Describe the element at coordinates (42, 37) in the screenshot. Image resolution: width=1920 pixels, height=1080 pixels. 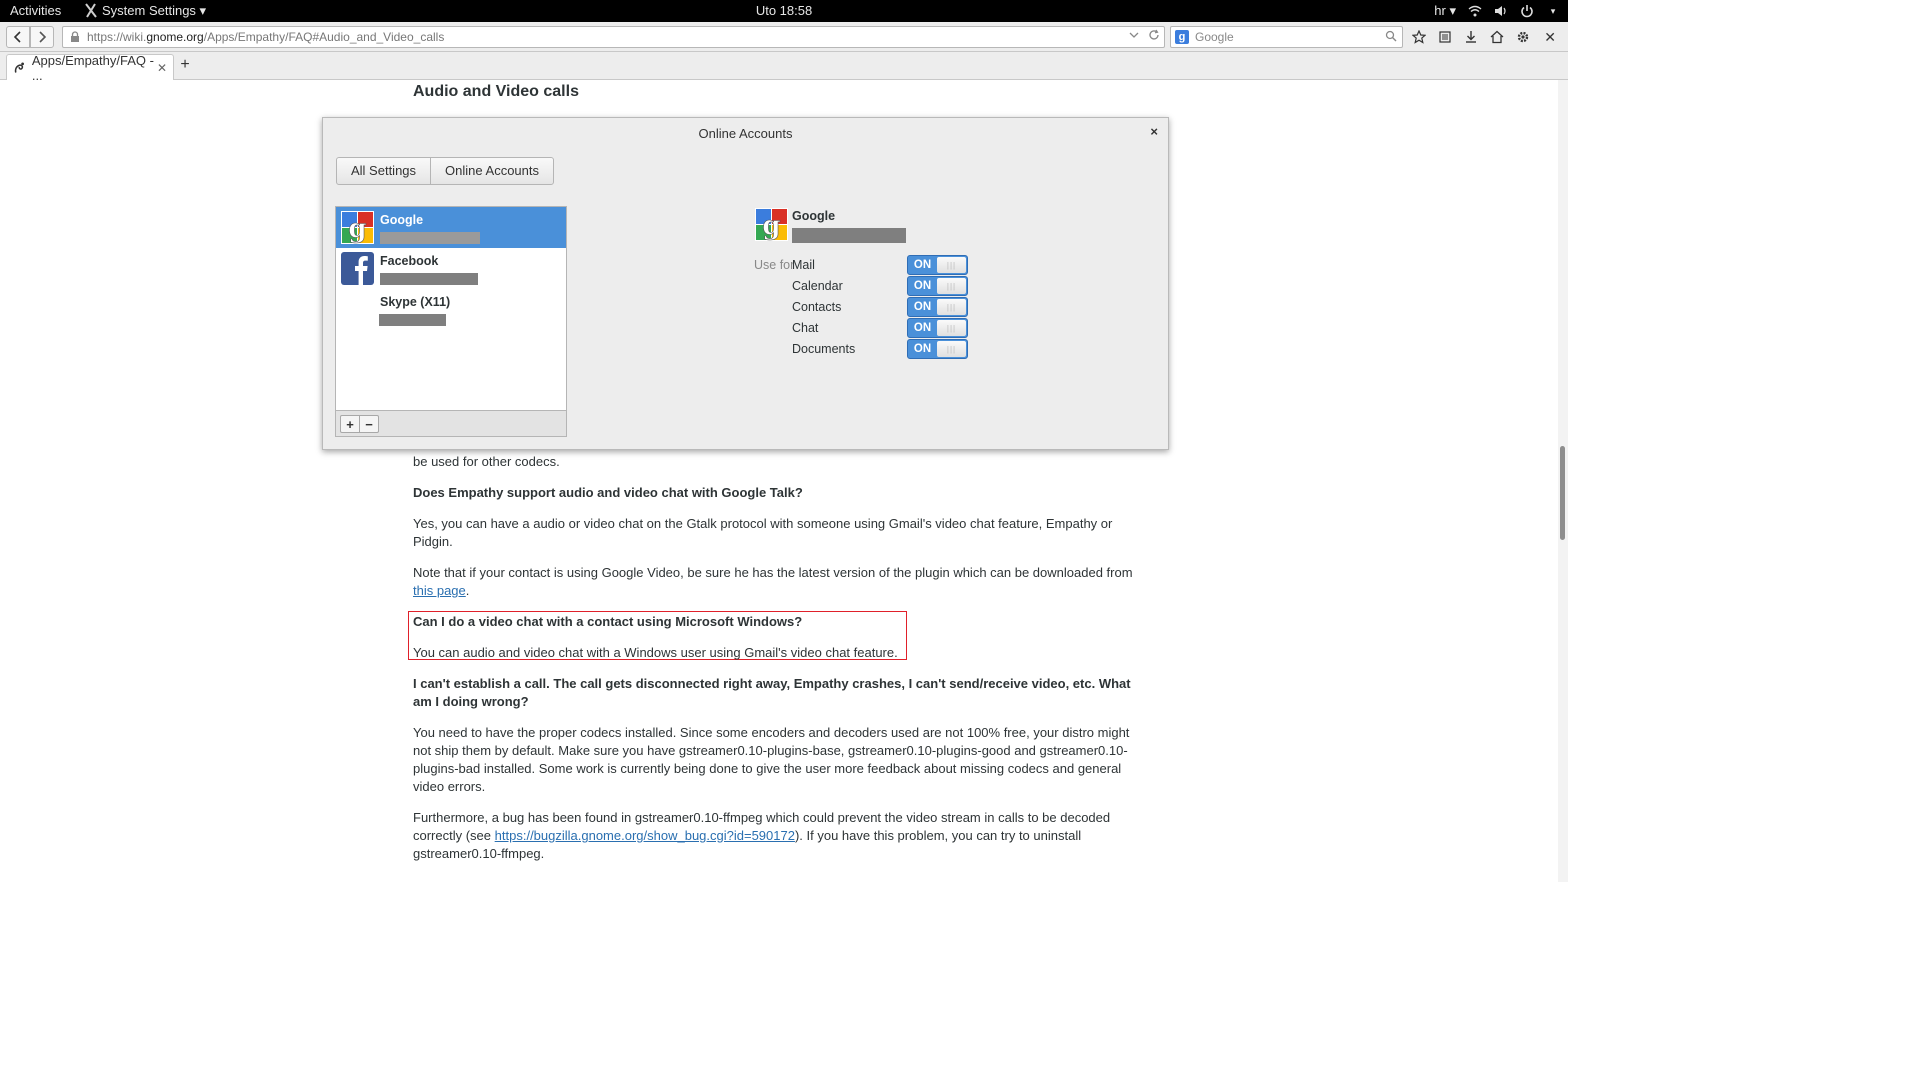
I see `forward-button` at that location.